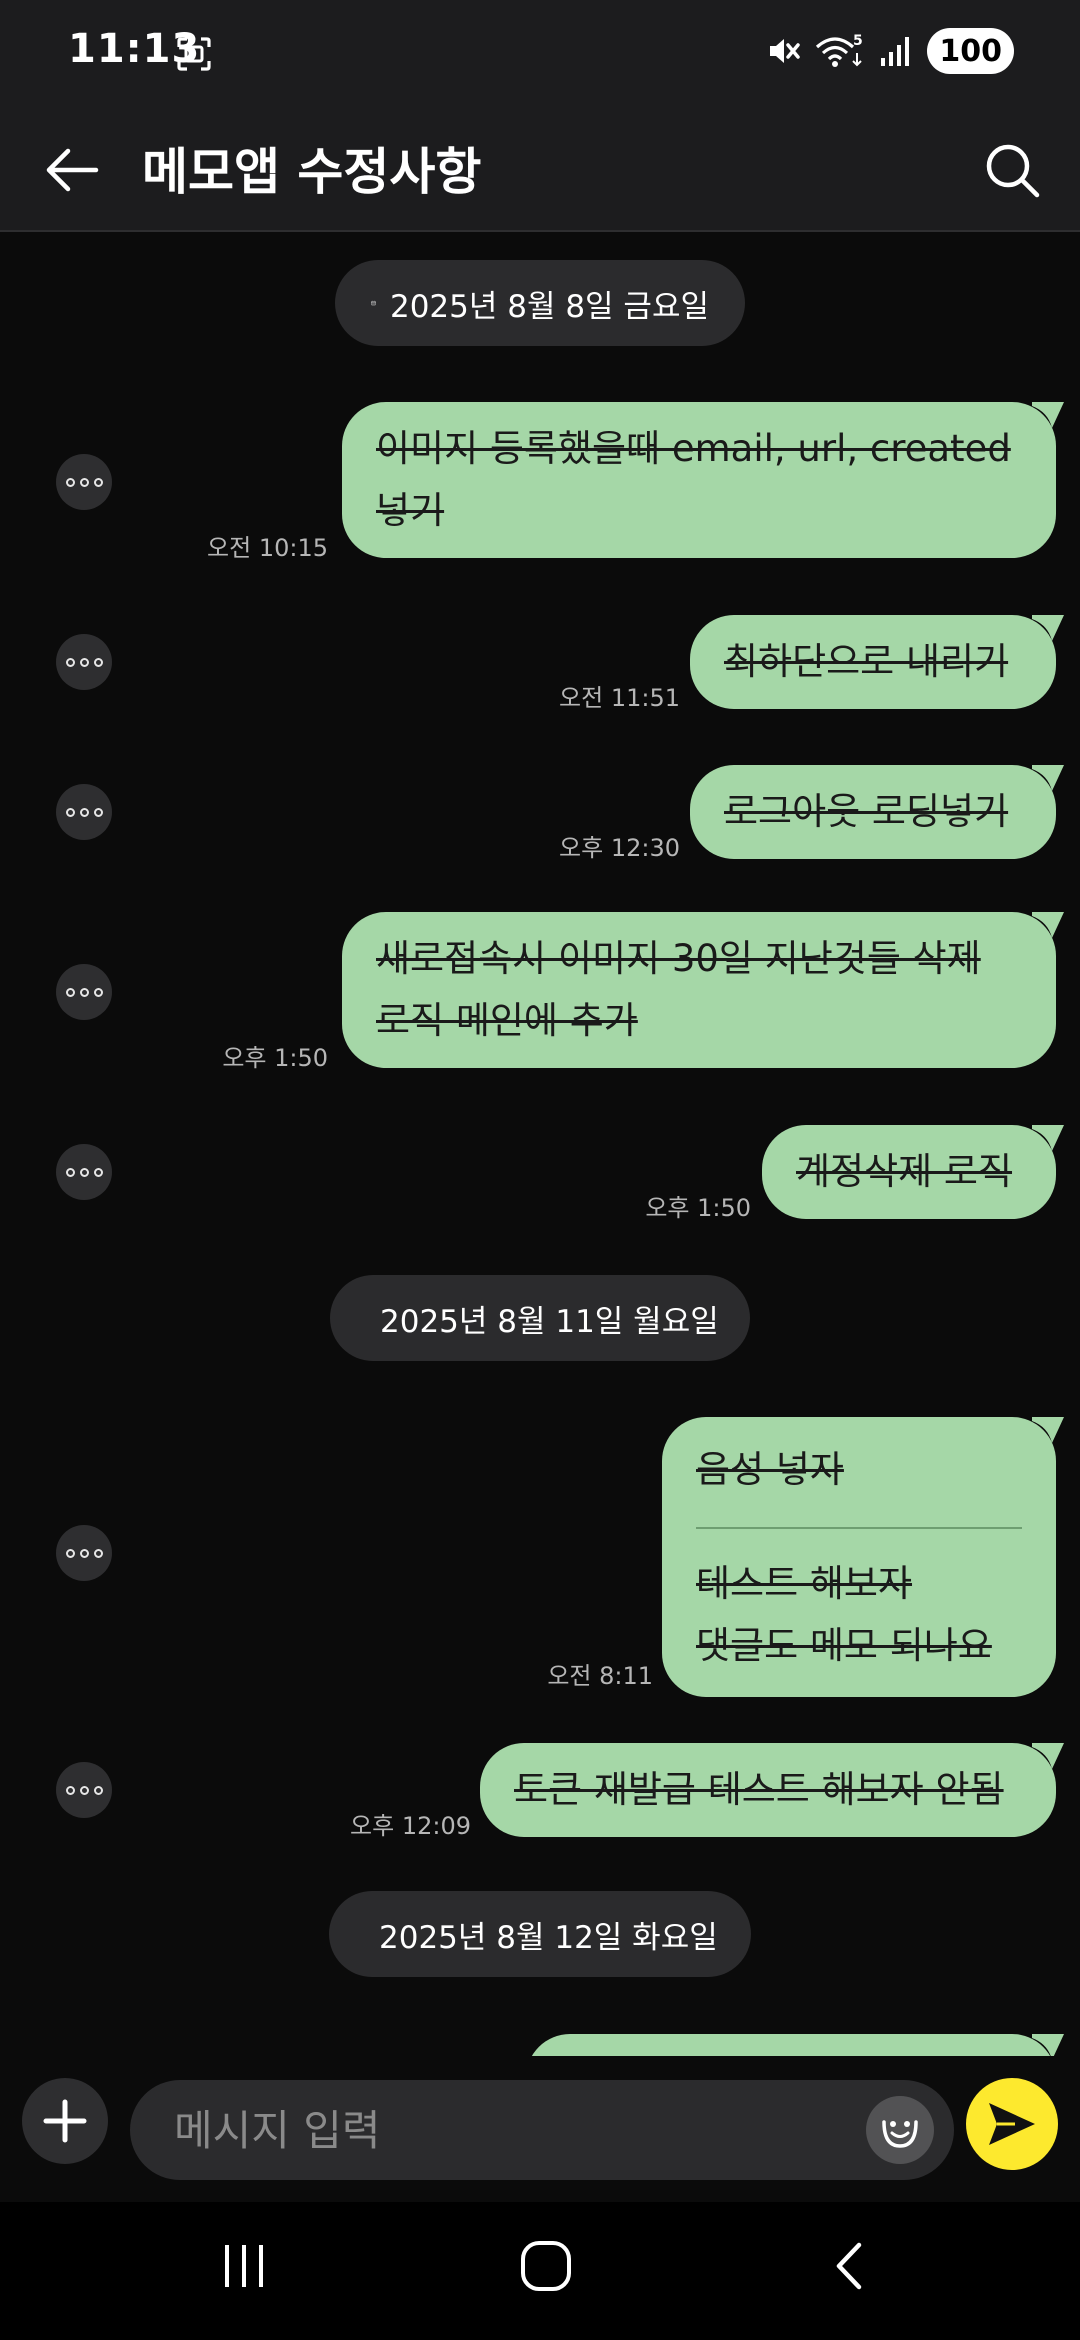 The height and width of the screenshot is (2340, 1080). I want to click on date-label: 2025년 8월 12일 화요일, so click(548, 1937).